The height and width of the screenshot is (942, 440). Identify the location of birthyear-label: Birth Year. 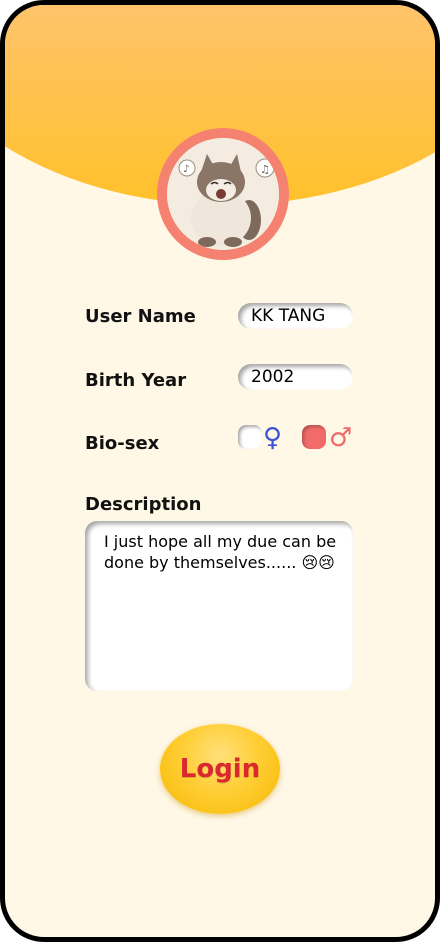
(136, 380).